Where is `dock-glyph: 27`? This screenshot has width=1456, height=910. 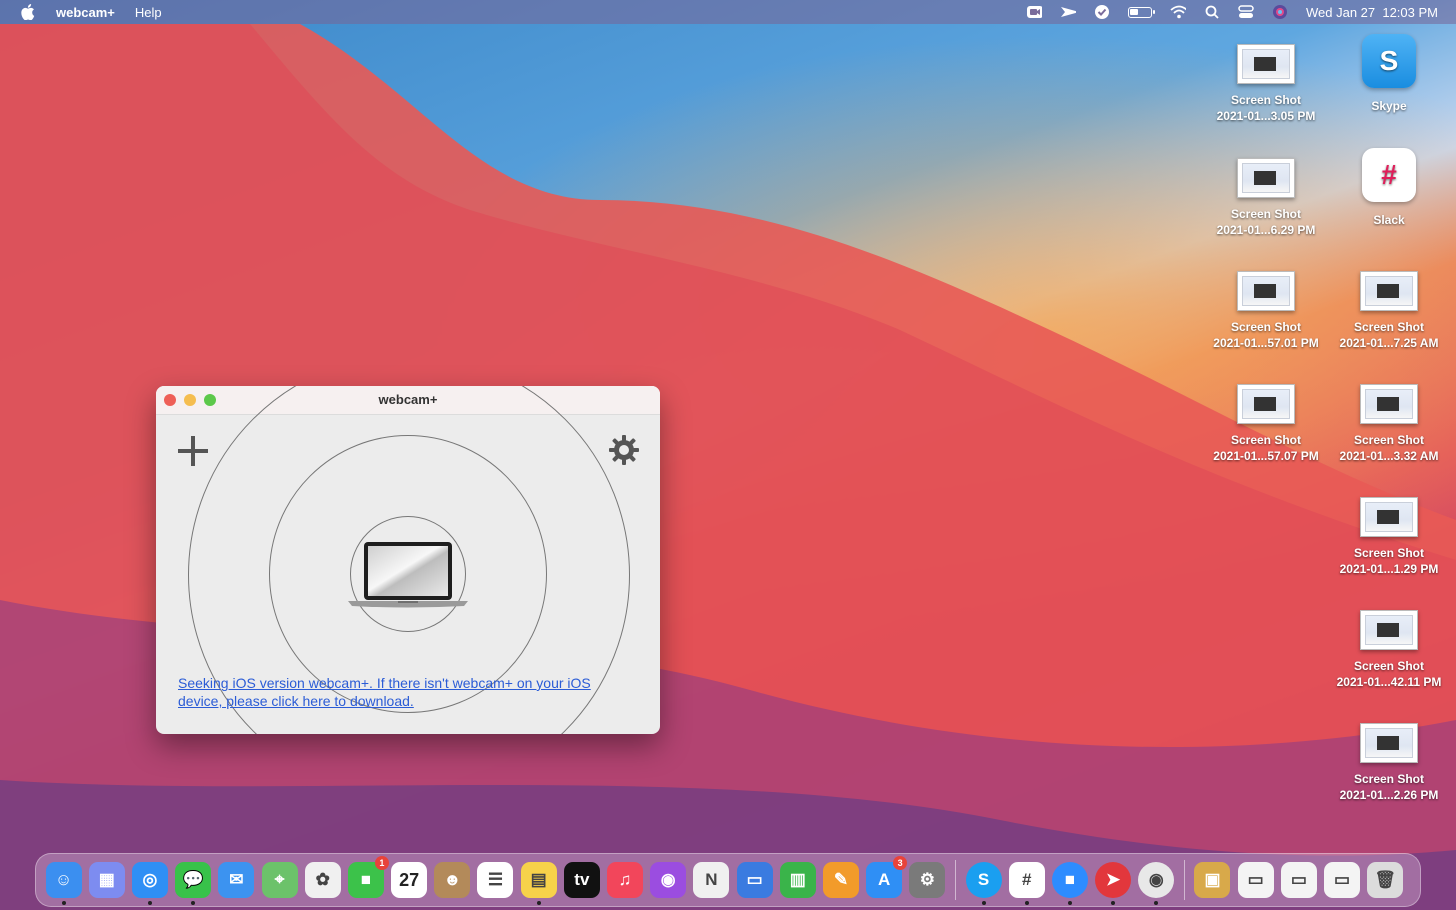 dock-glyph: 27 is located at coordinates (409, 879).